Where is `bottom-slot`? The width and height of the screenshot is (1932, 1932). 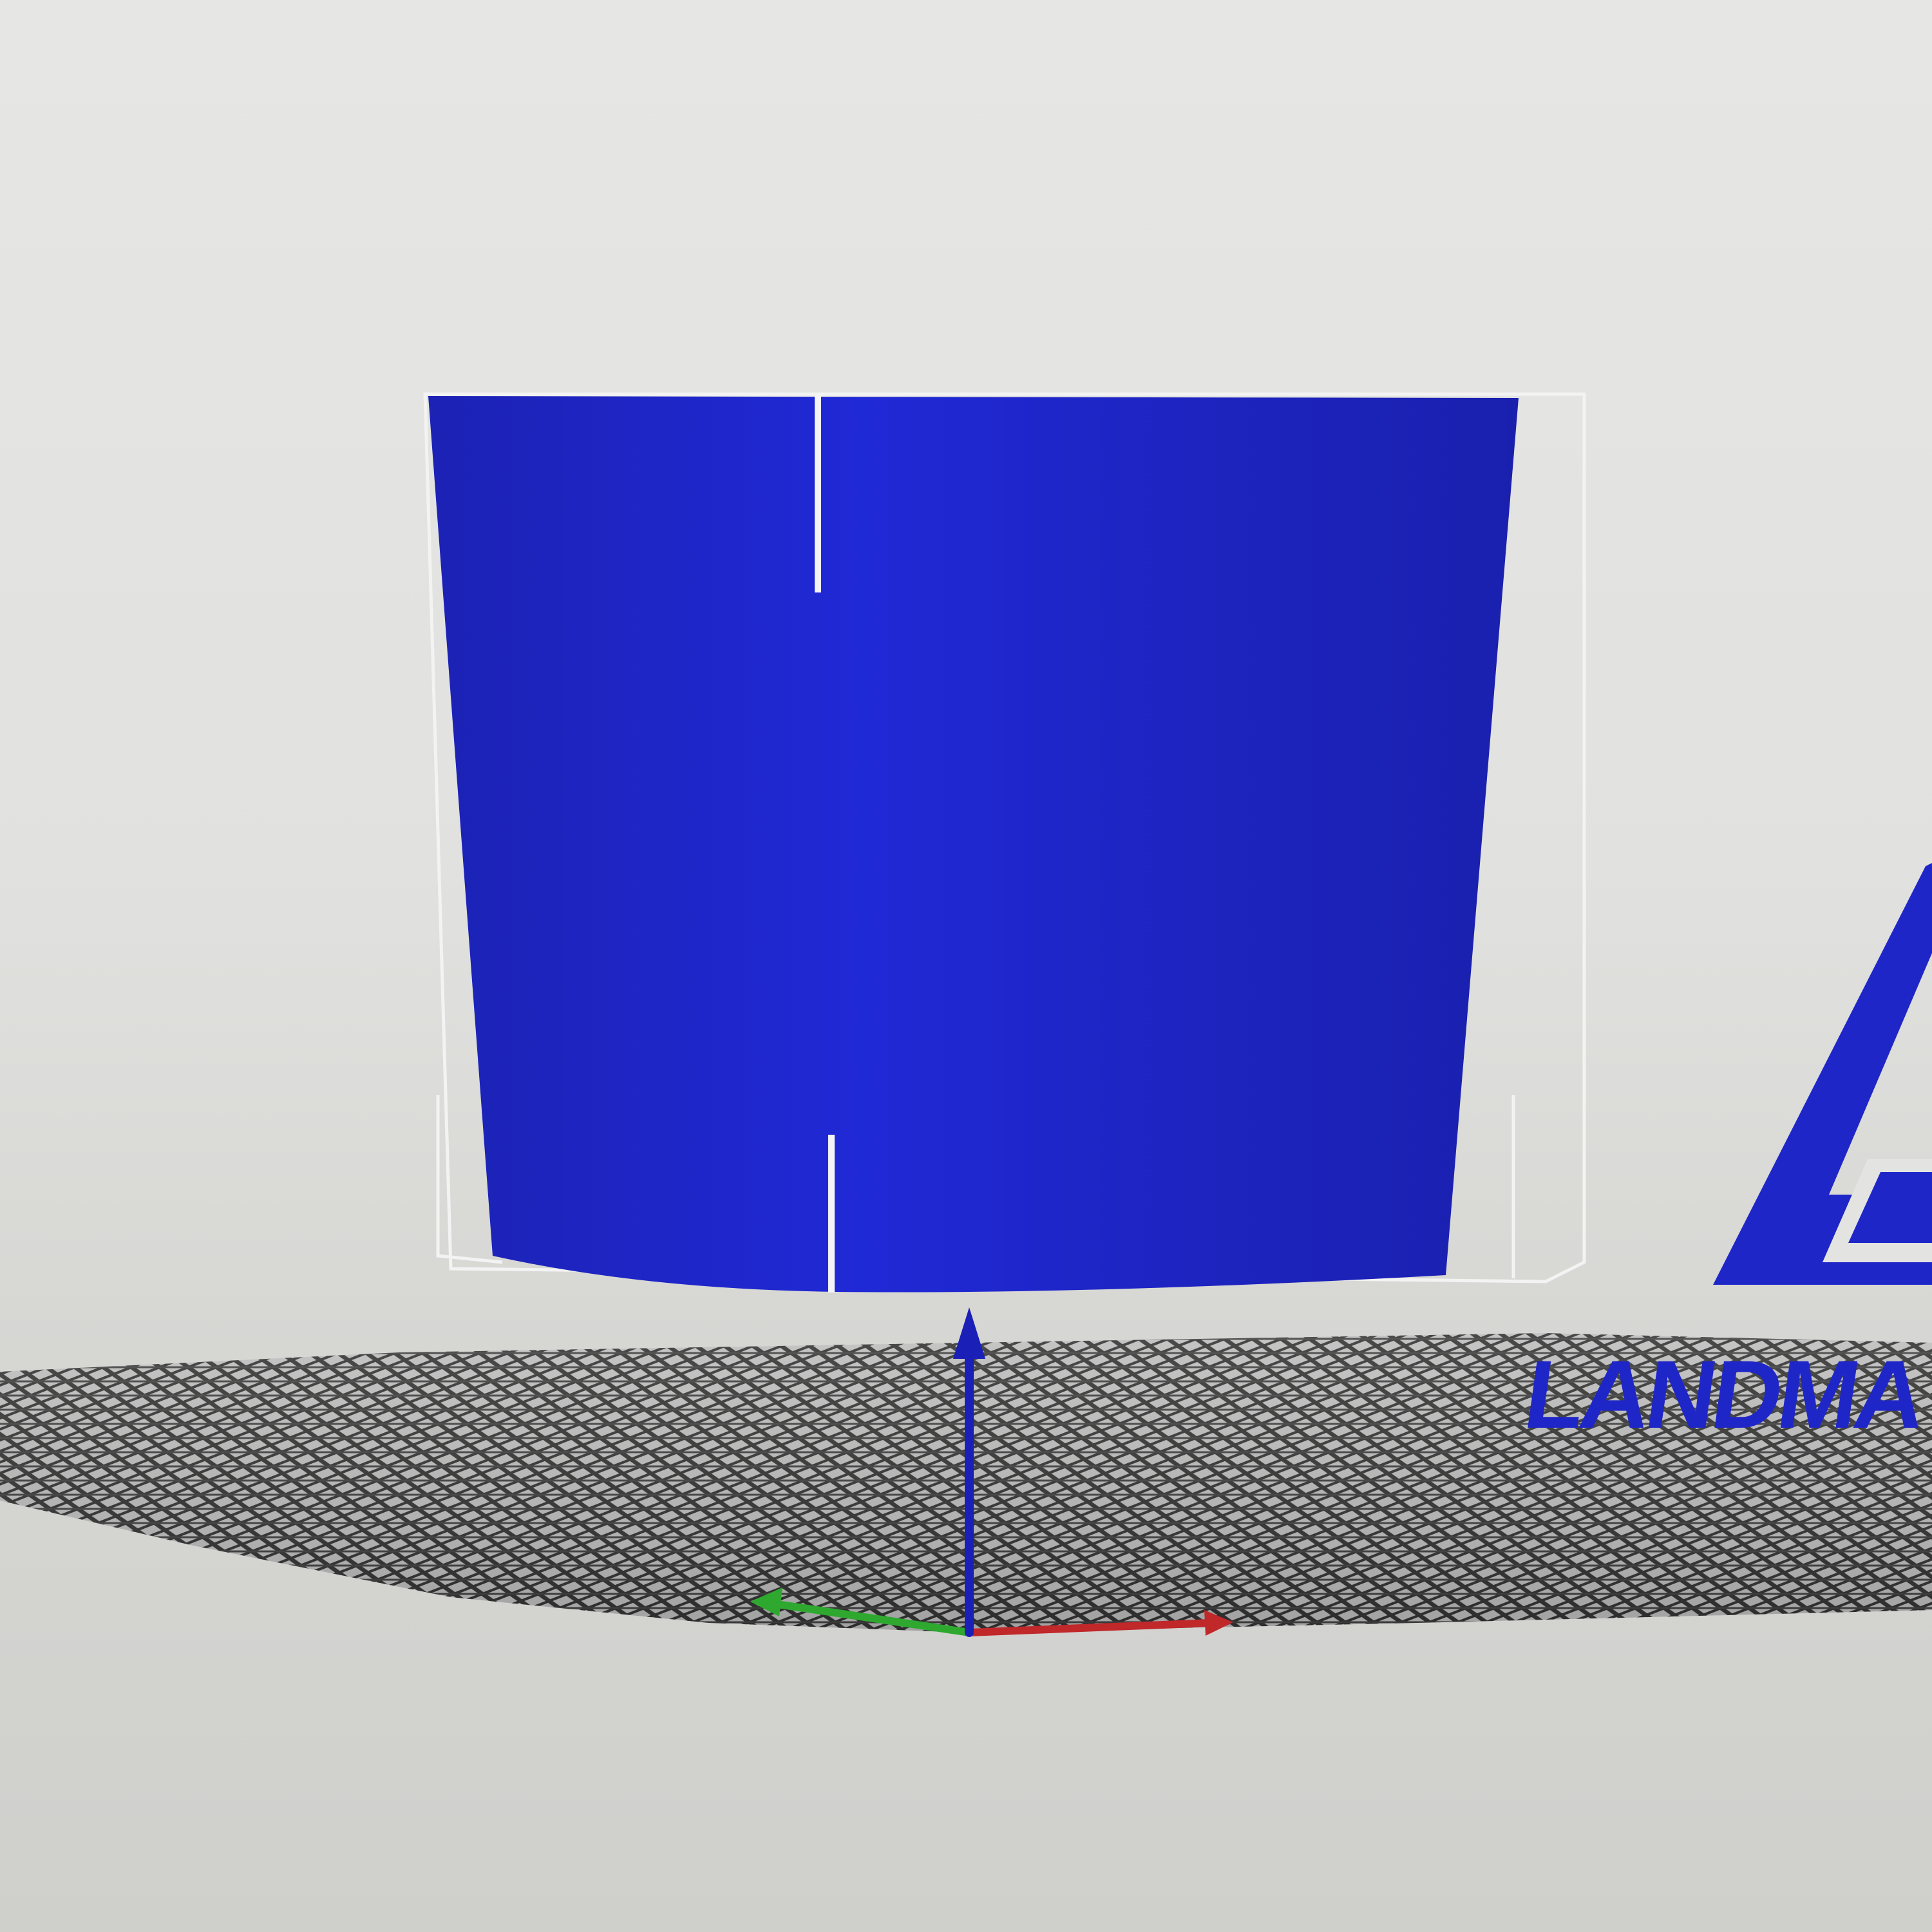
bottom-slot is located at coordinates (831, 1214).